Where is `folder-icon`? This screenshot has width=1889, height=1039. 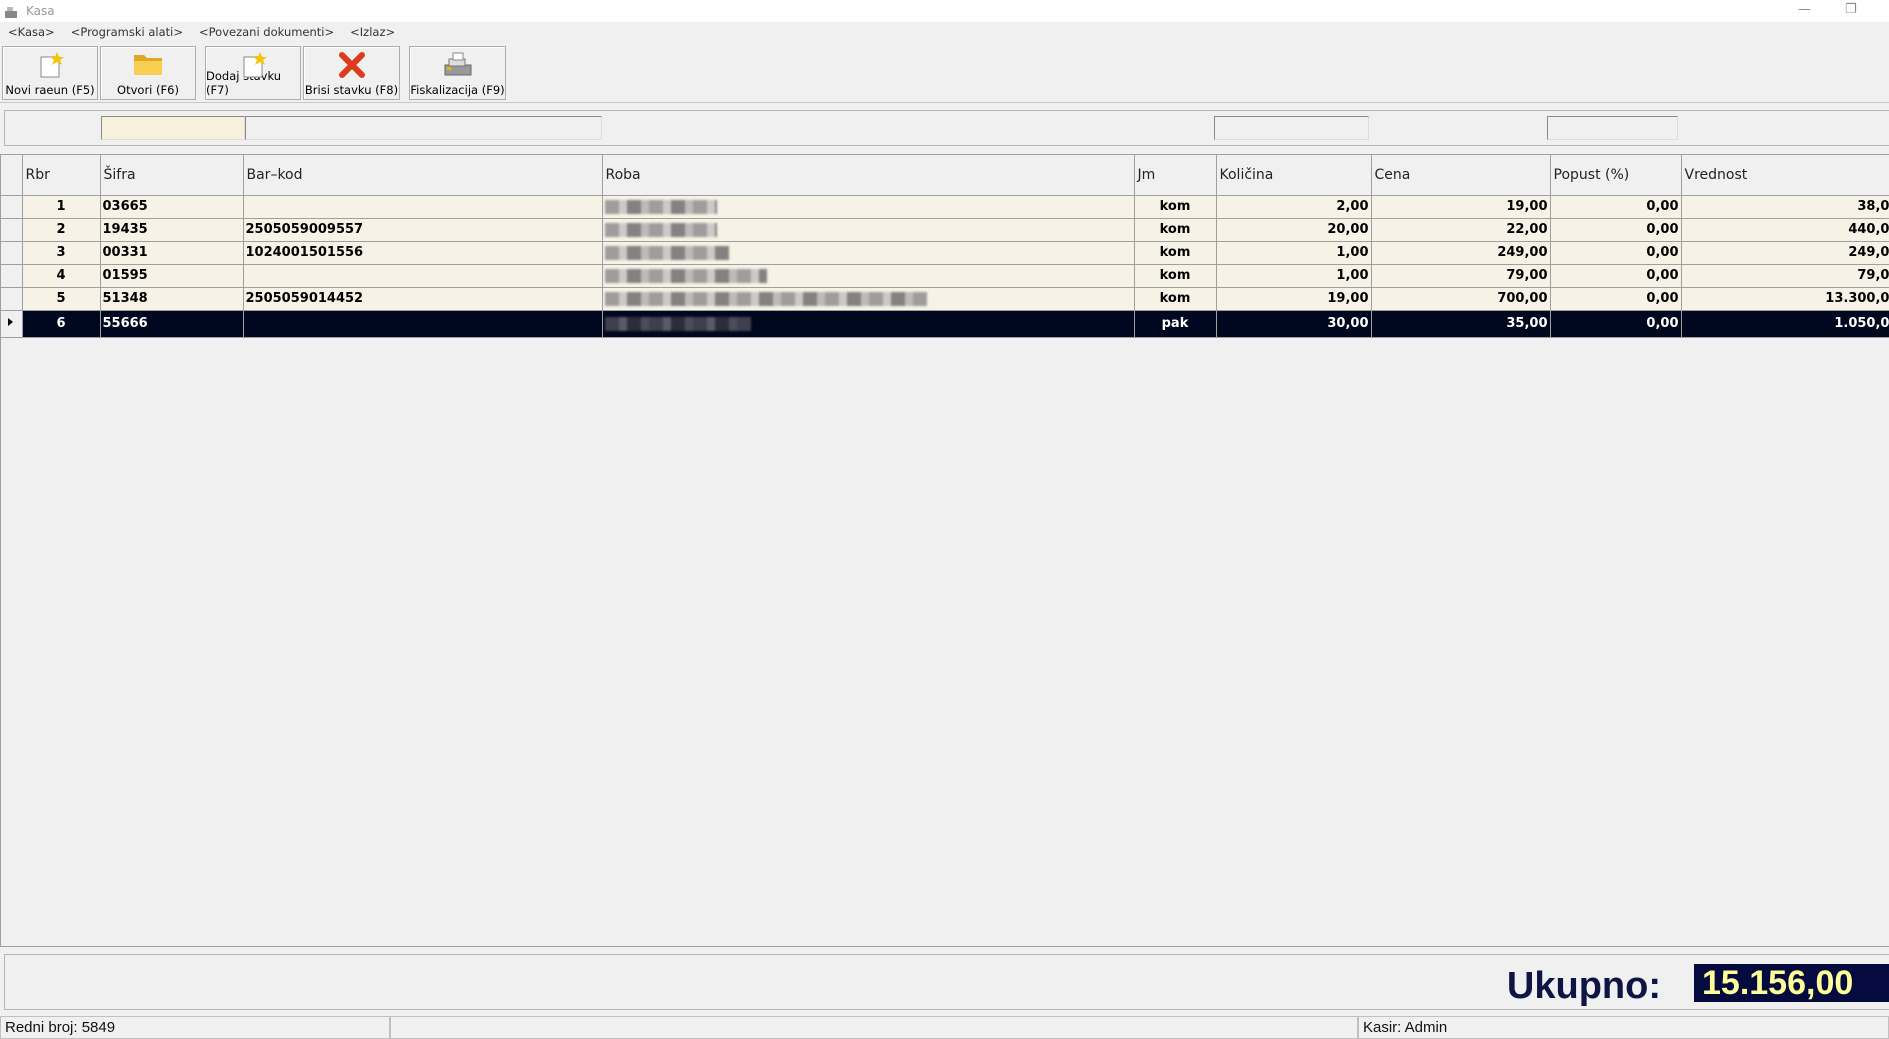 folder-icon is located at coordinates (148, 65).